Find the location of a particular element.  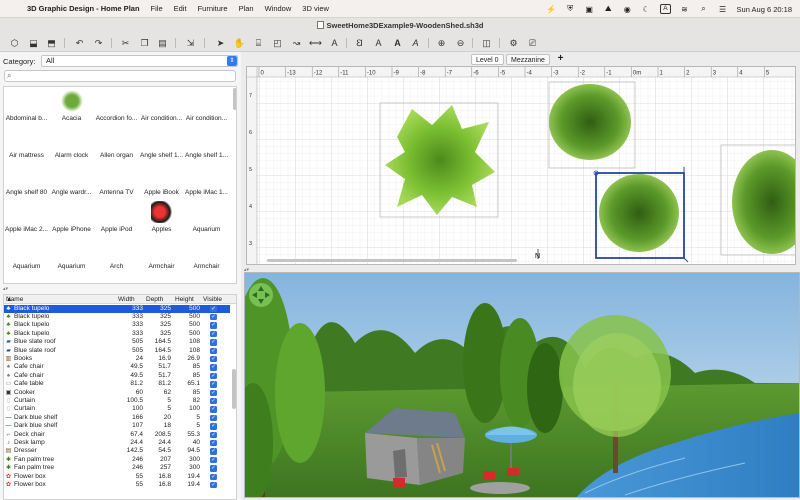

table-row: ⌐ Deck chair 67.4 208.5 55.3 ✓ is located at coordinates (117, 435).